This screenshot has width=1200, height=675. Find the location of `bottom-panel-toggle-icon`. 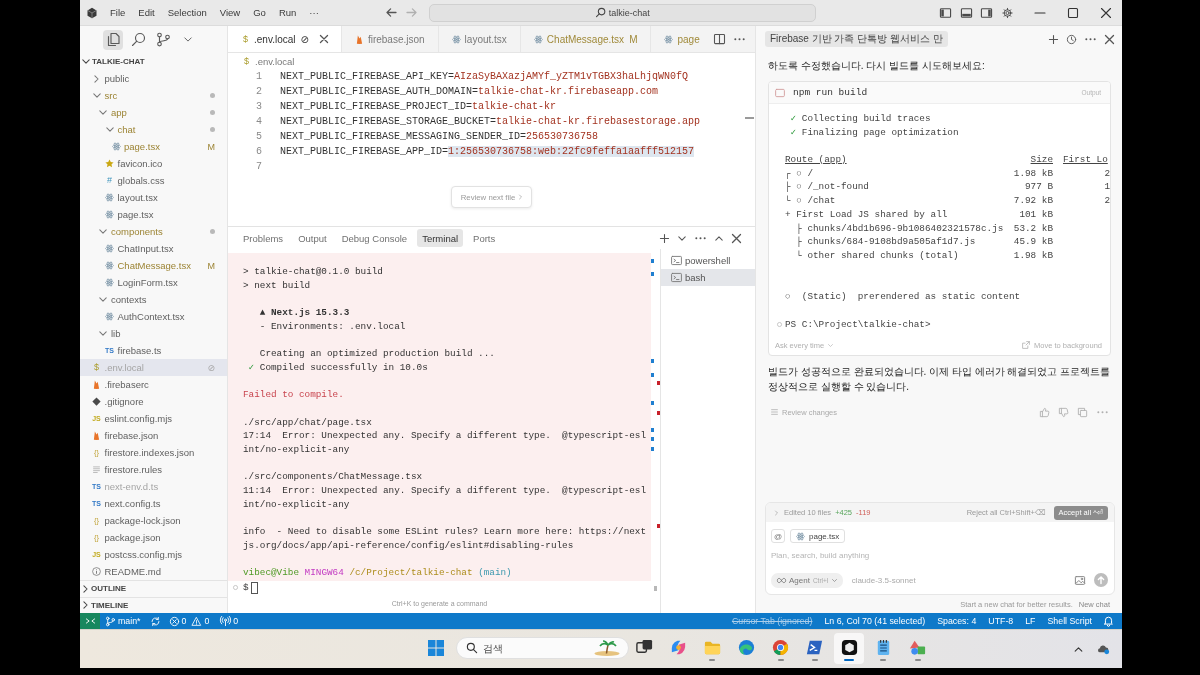

bottom-panel-toggle-icon is located at coordinates (966, 12).